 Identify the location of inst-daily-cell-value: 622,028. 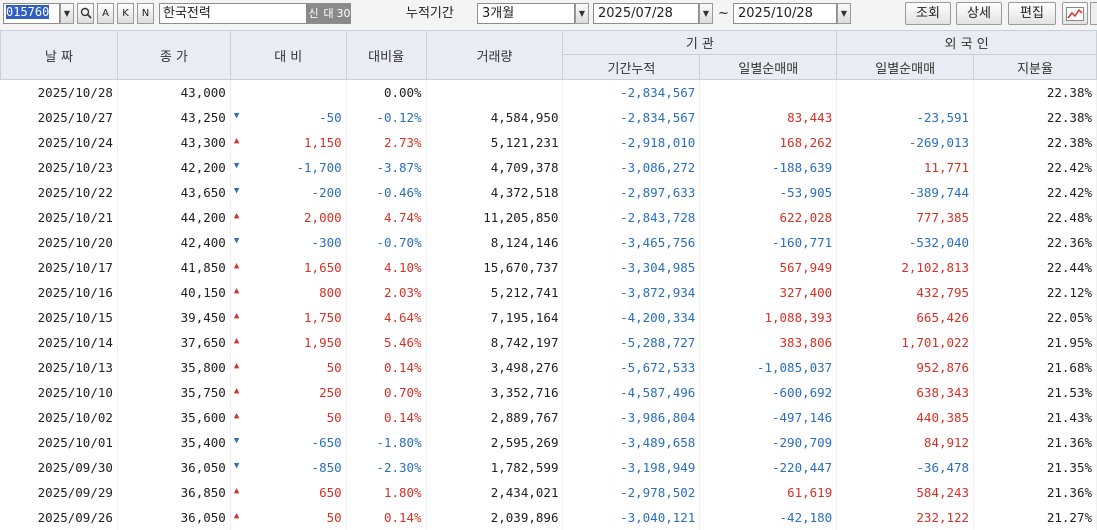
(806, 217).